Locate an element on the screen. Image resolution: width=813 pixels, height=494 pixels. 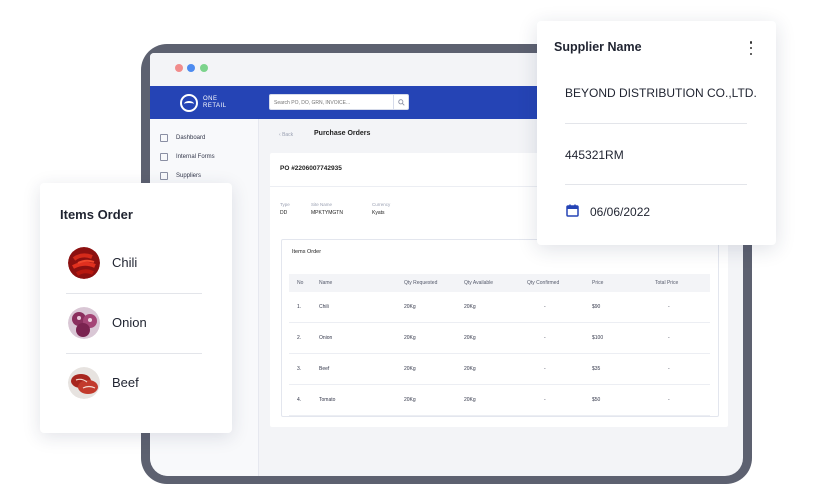
table-cell: $90 is located at coordinates (596, 307).